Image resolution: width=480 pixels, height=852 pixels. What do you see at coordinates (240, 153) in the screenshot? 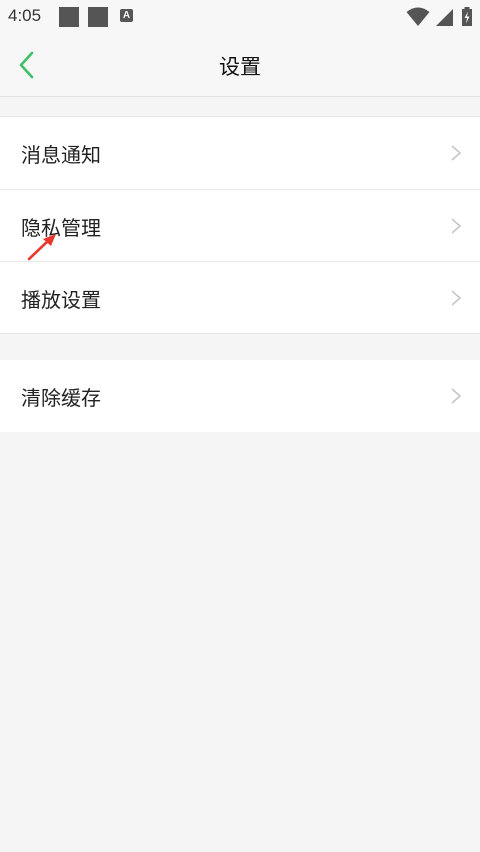
I see `settings-item-message-notification: 消息通知` at bounding box center [240, 153].